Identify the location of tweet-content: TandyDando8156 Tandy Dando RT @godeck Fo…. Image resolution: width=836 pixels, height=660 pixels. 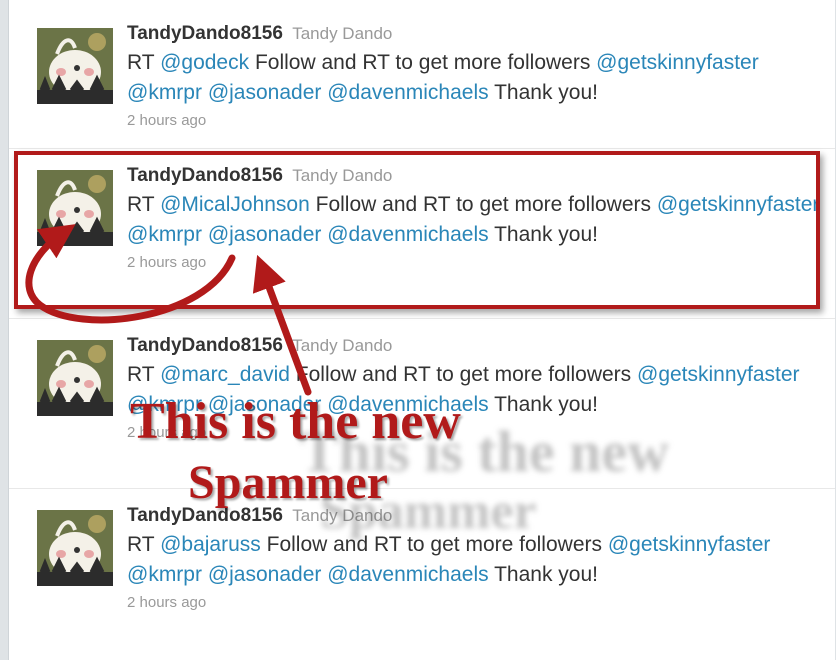
(474, 75).